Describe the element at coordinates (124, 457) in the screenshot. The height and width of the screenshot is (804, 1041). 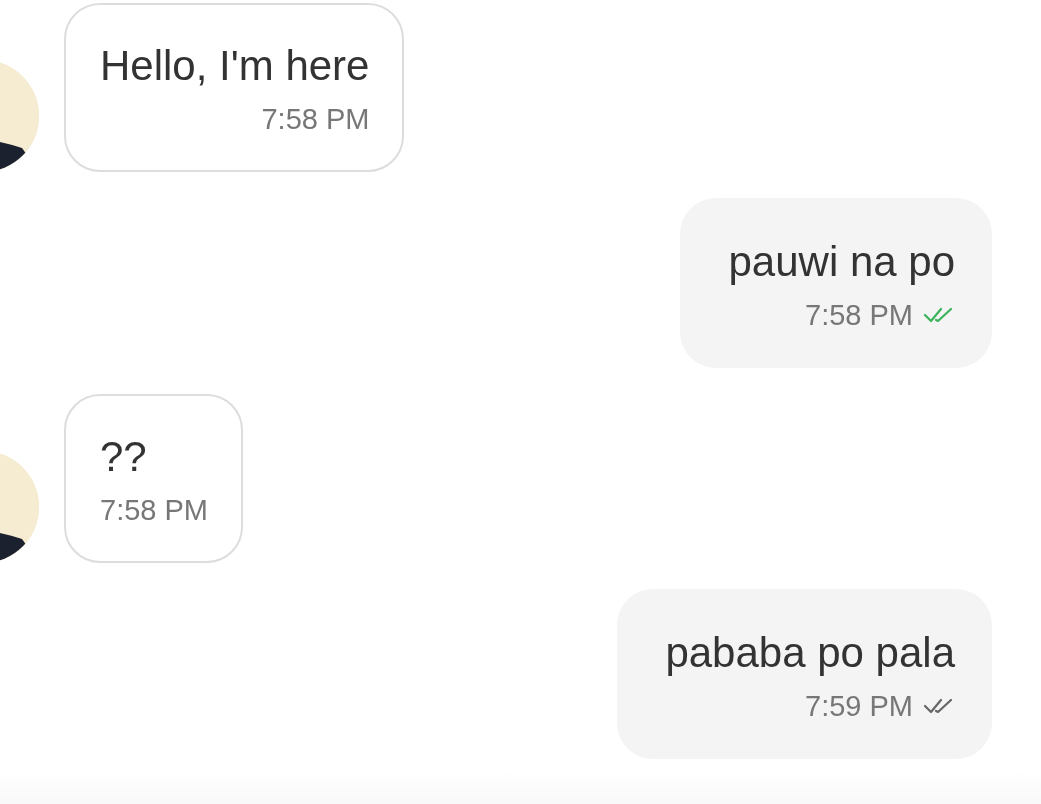
I see `message-text: ??` at that location.